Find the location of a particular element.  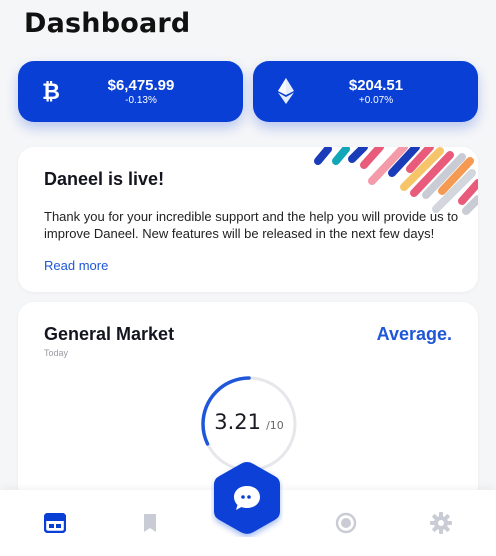

bitcoin-card: ₿ $6,475.99 -0.13% is located at coordinates (130, 91).